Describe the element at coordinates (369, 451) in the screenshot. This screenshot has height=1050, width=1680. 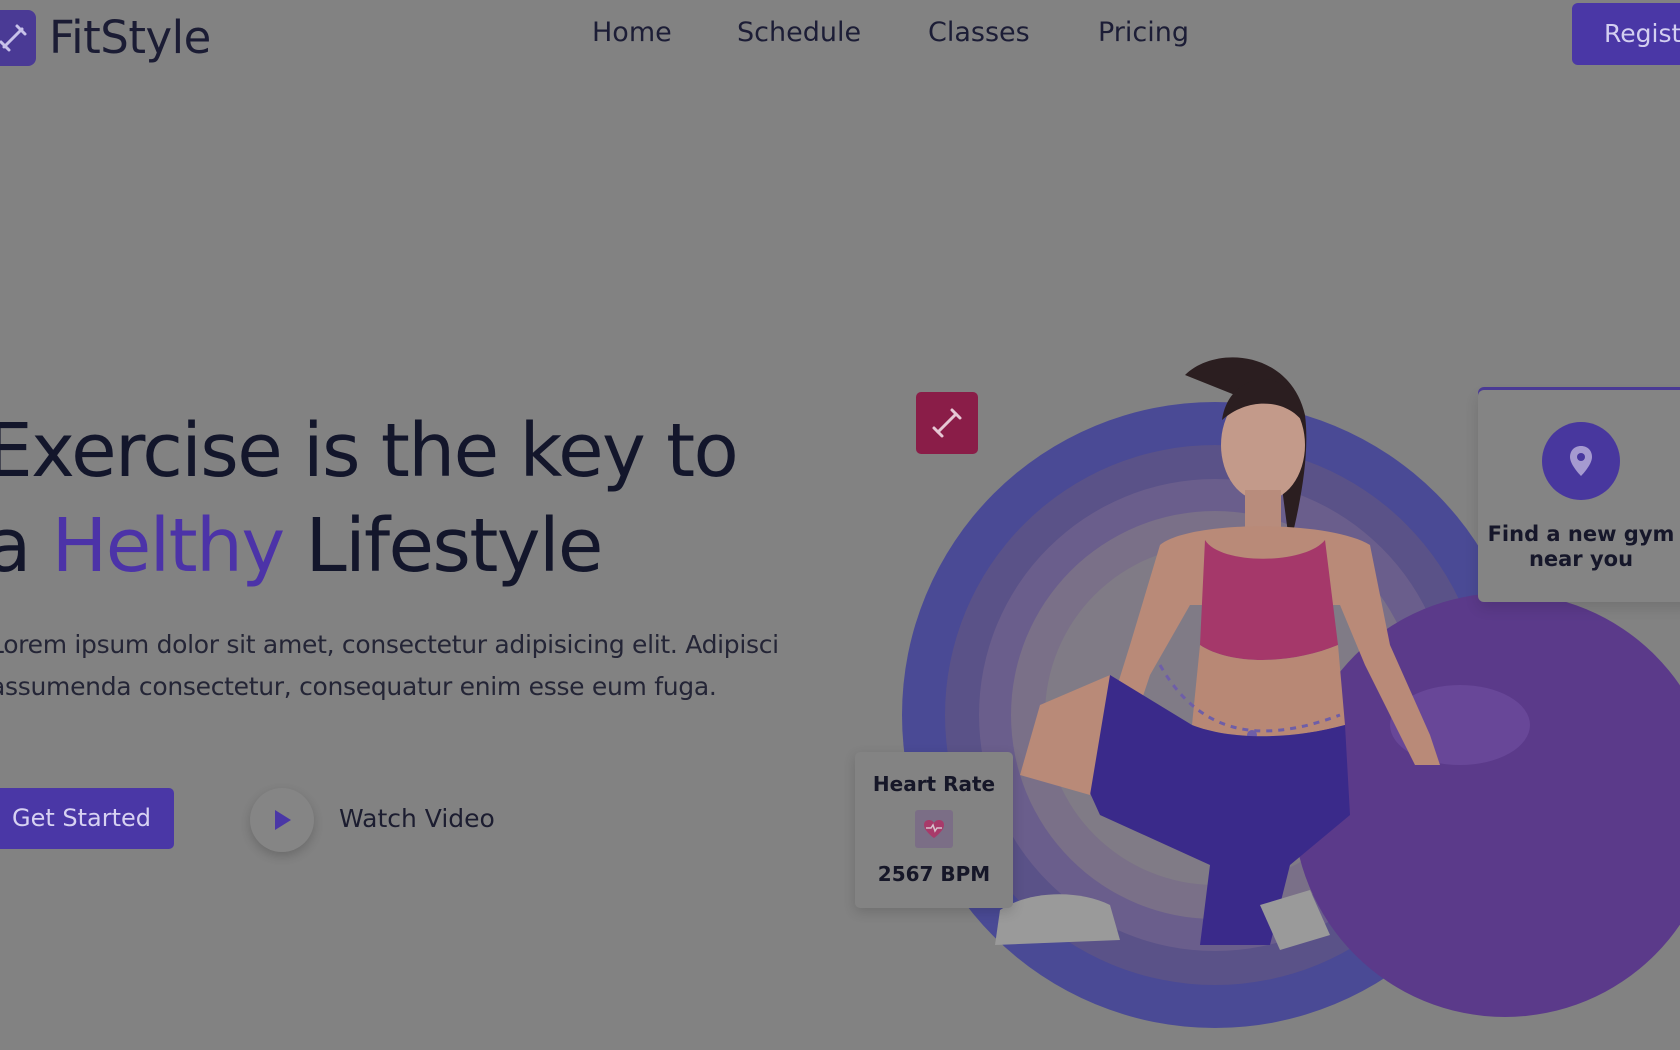
I see `headline-line-1: Exercise is the key to` at that location.